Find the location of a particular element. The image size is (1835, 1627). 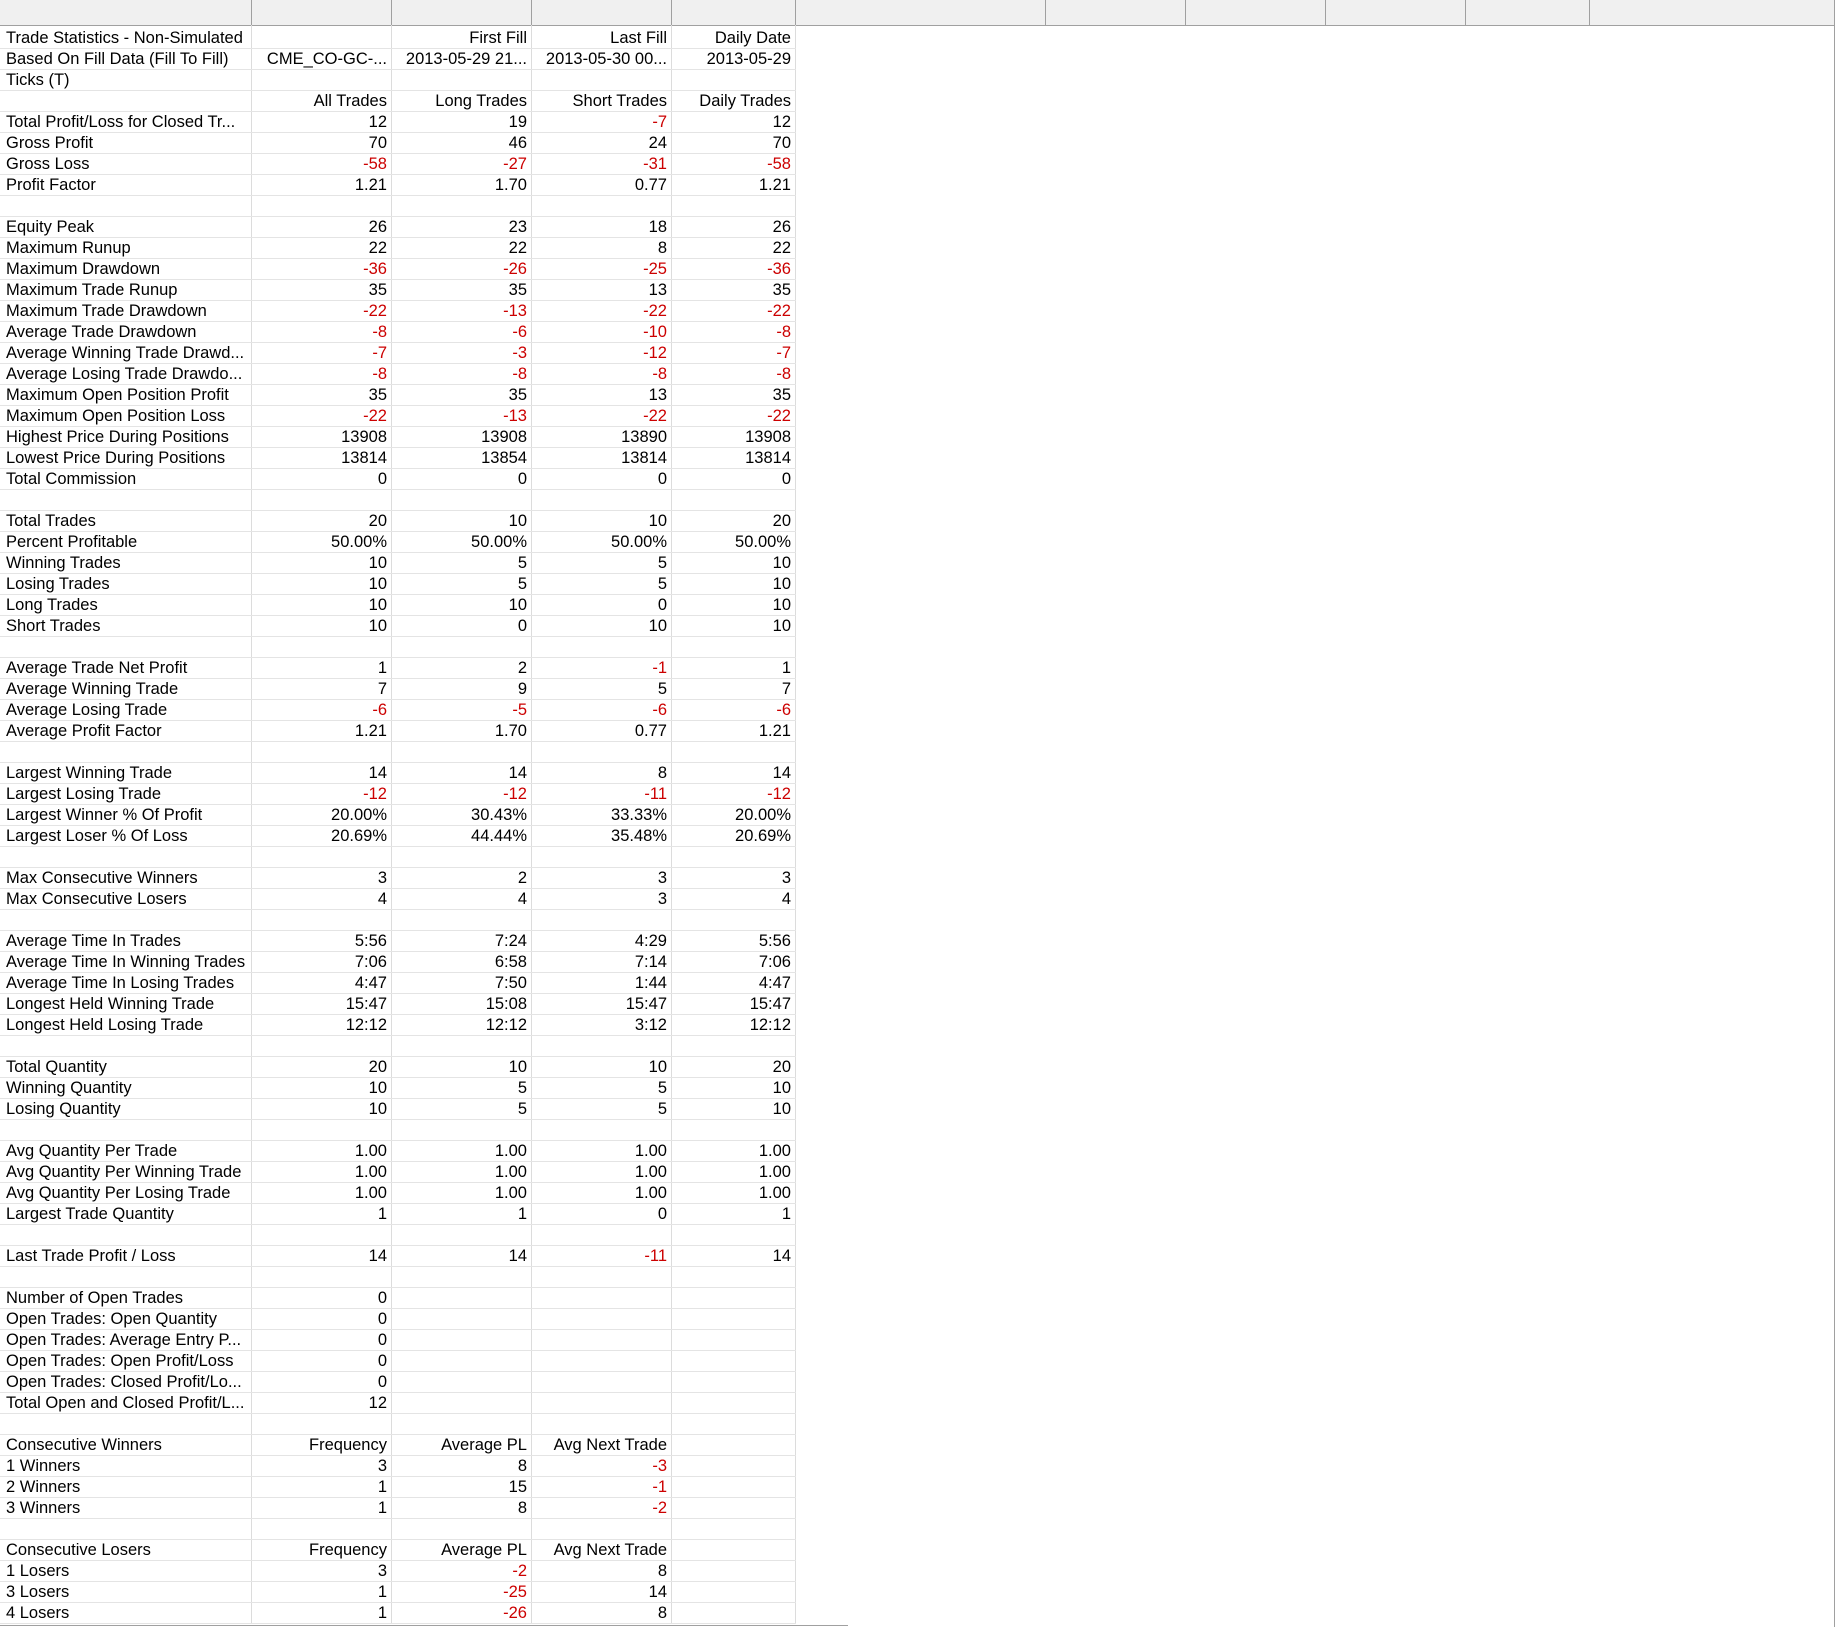

cell-label: Gross Loss is located at coordinates (128, 164).